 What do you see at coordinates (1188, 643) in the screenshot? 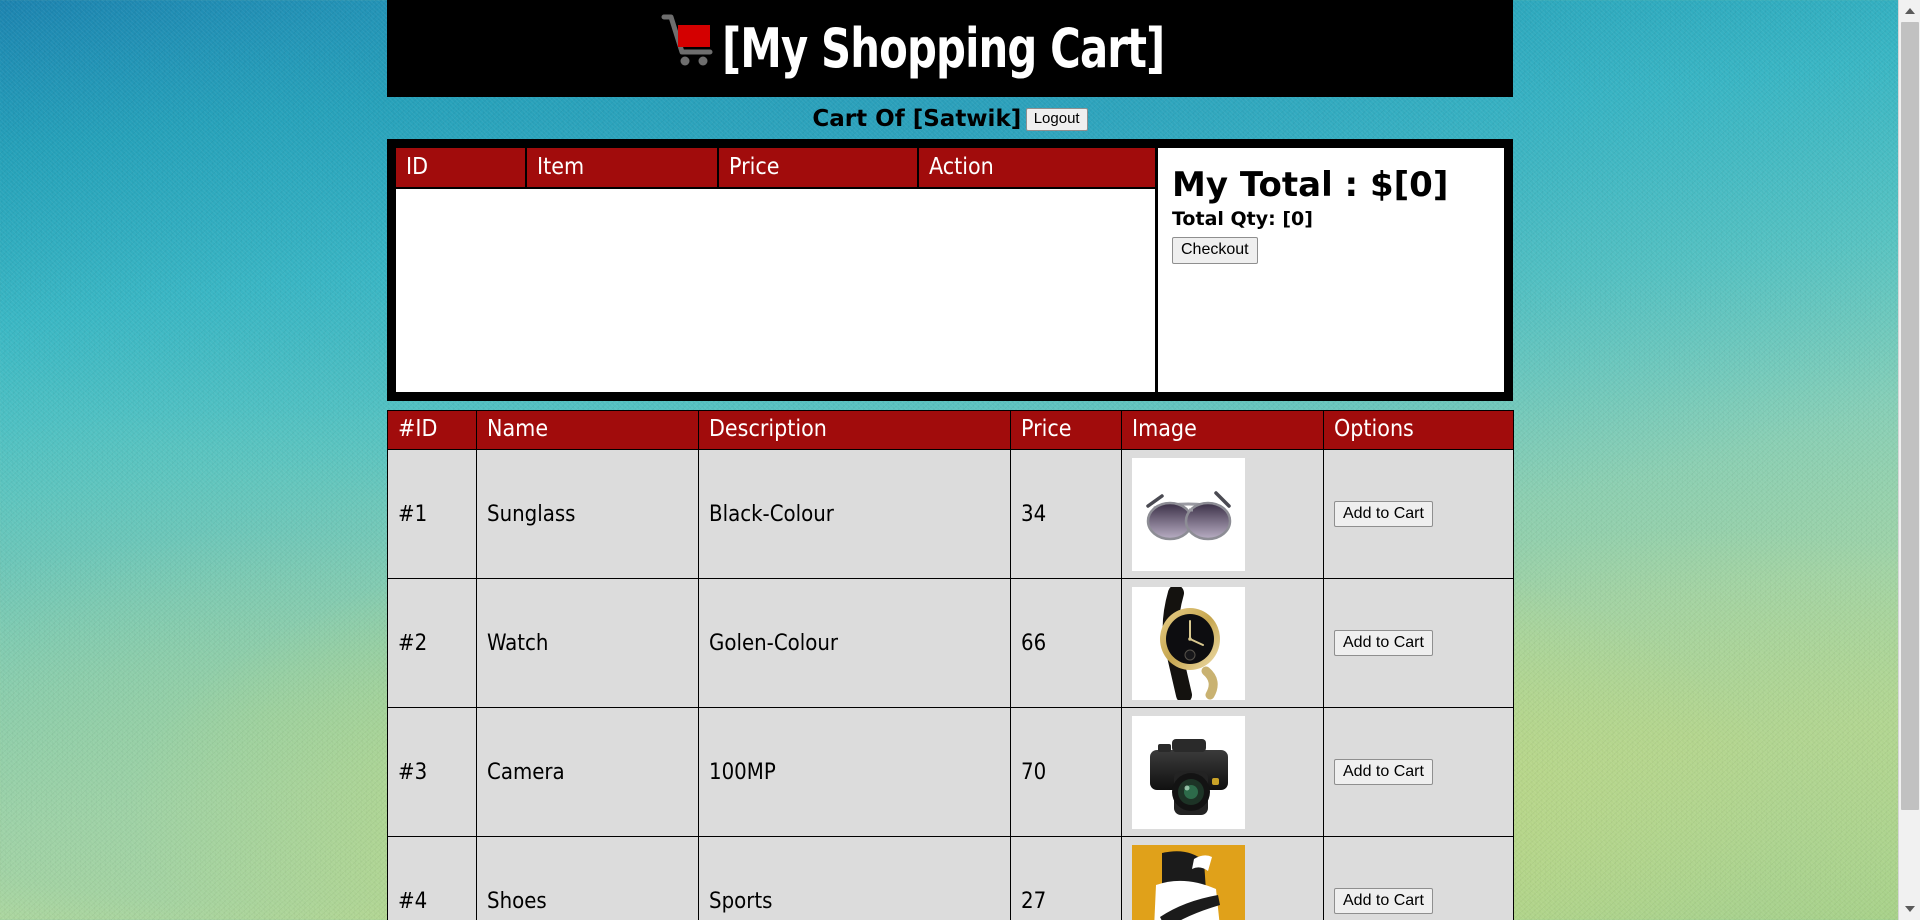
I see `watch-image` at bounding box center [1188, 643].